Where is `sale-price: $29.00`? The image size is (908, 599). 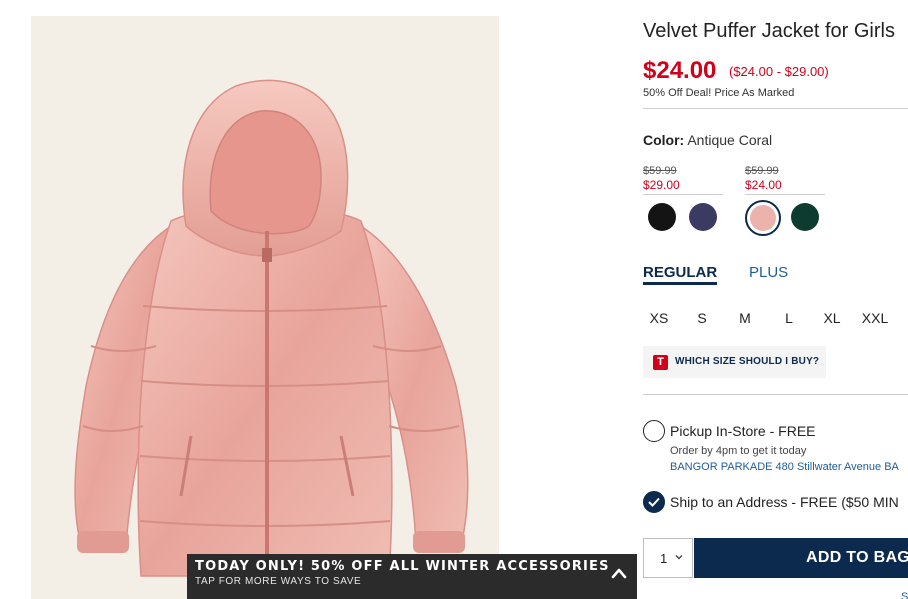 sale-price: $29.00 is located at coordinates (661, 185).